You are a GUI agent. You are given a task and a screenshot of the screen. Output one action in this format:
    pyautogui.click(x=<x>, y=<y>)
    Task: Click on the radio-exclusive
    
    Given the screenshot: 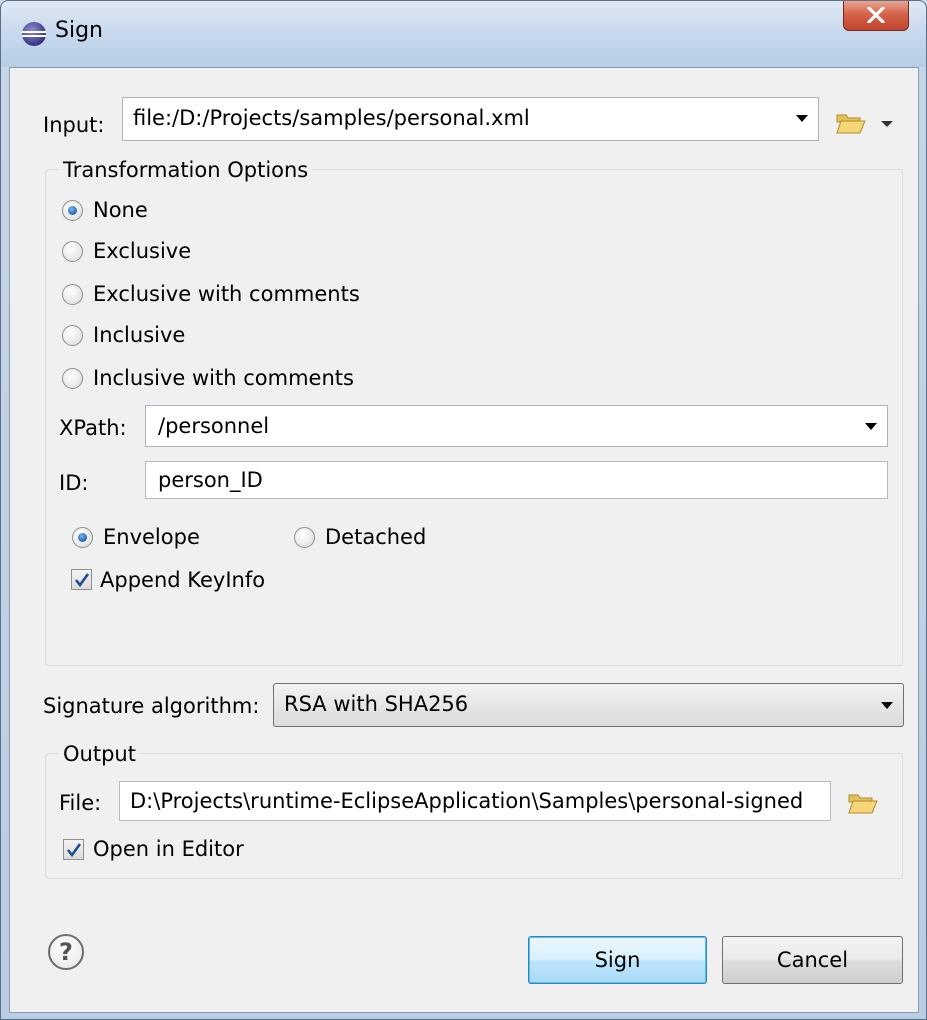 What is the action you would take?
    pyautogui.click(x=72, y=251)
    